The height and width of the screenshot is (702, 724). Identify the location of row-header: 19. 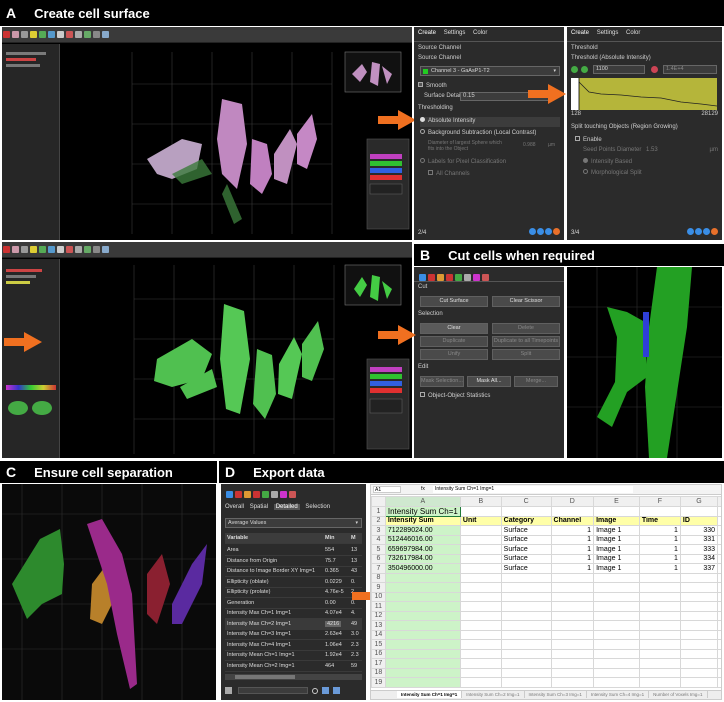
(378, 682).